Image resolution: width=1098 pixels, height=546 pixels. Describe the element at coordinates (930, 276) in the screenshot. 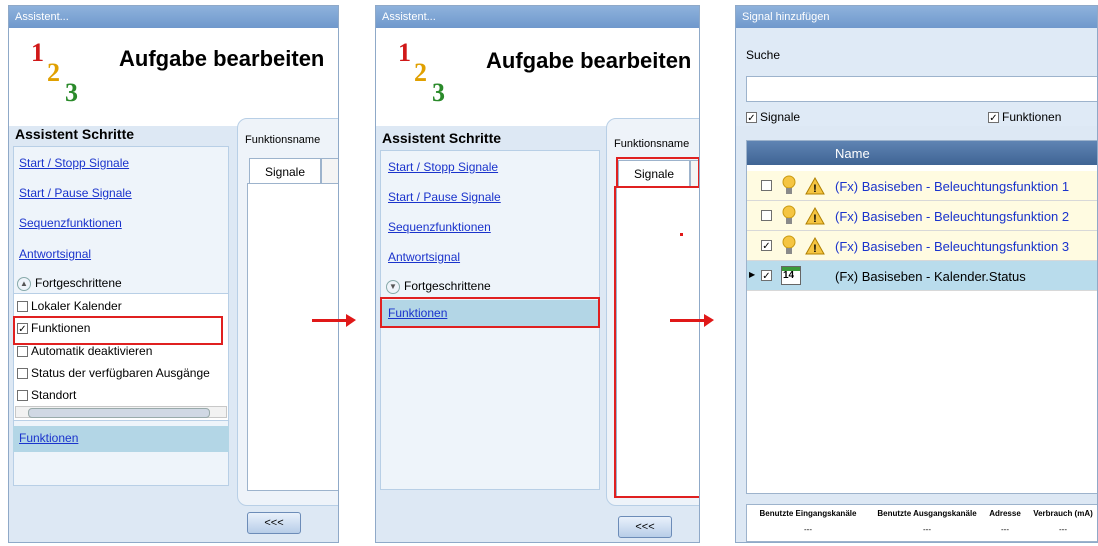

I see `row-name: (Fx) Basiseben - Kalender.Status` at that location.